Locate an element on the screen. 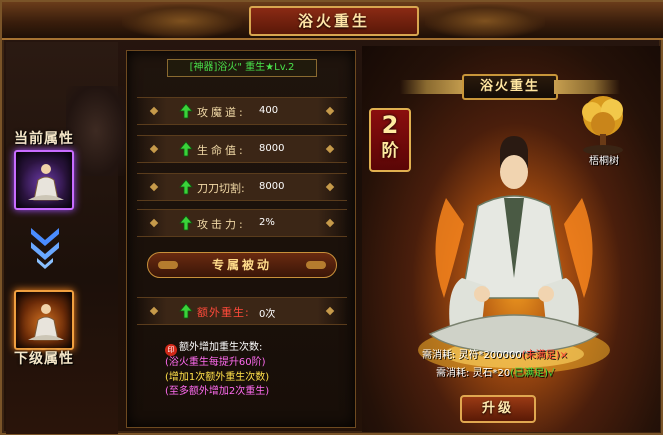  attribute-label: 生命值: is located at coordinates (221, 150).